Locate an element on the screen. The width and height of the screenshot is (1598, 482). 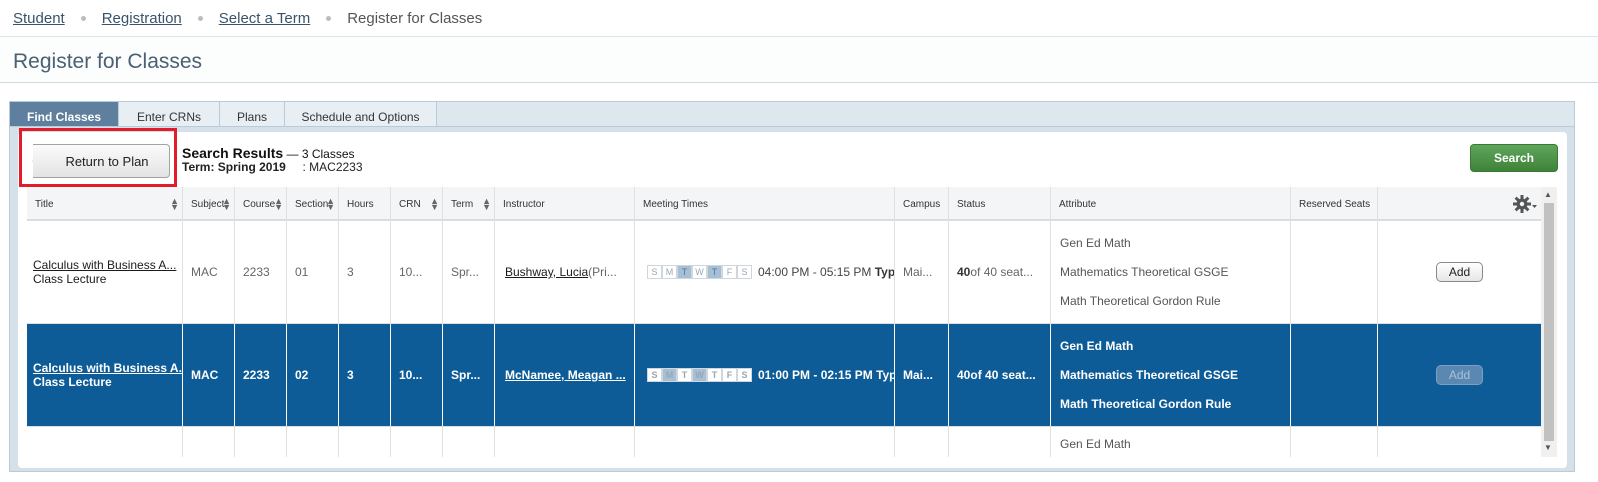
cell-section: 01 is located at coordinates (313, 272).